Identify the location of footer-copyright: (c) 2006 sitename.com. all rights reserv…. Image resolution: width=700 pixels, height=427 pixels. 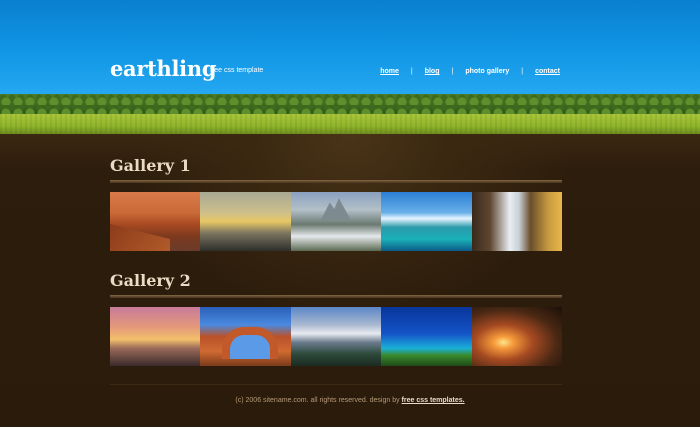
(318, 400).